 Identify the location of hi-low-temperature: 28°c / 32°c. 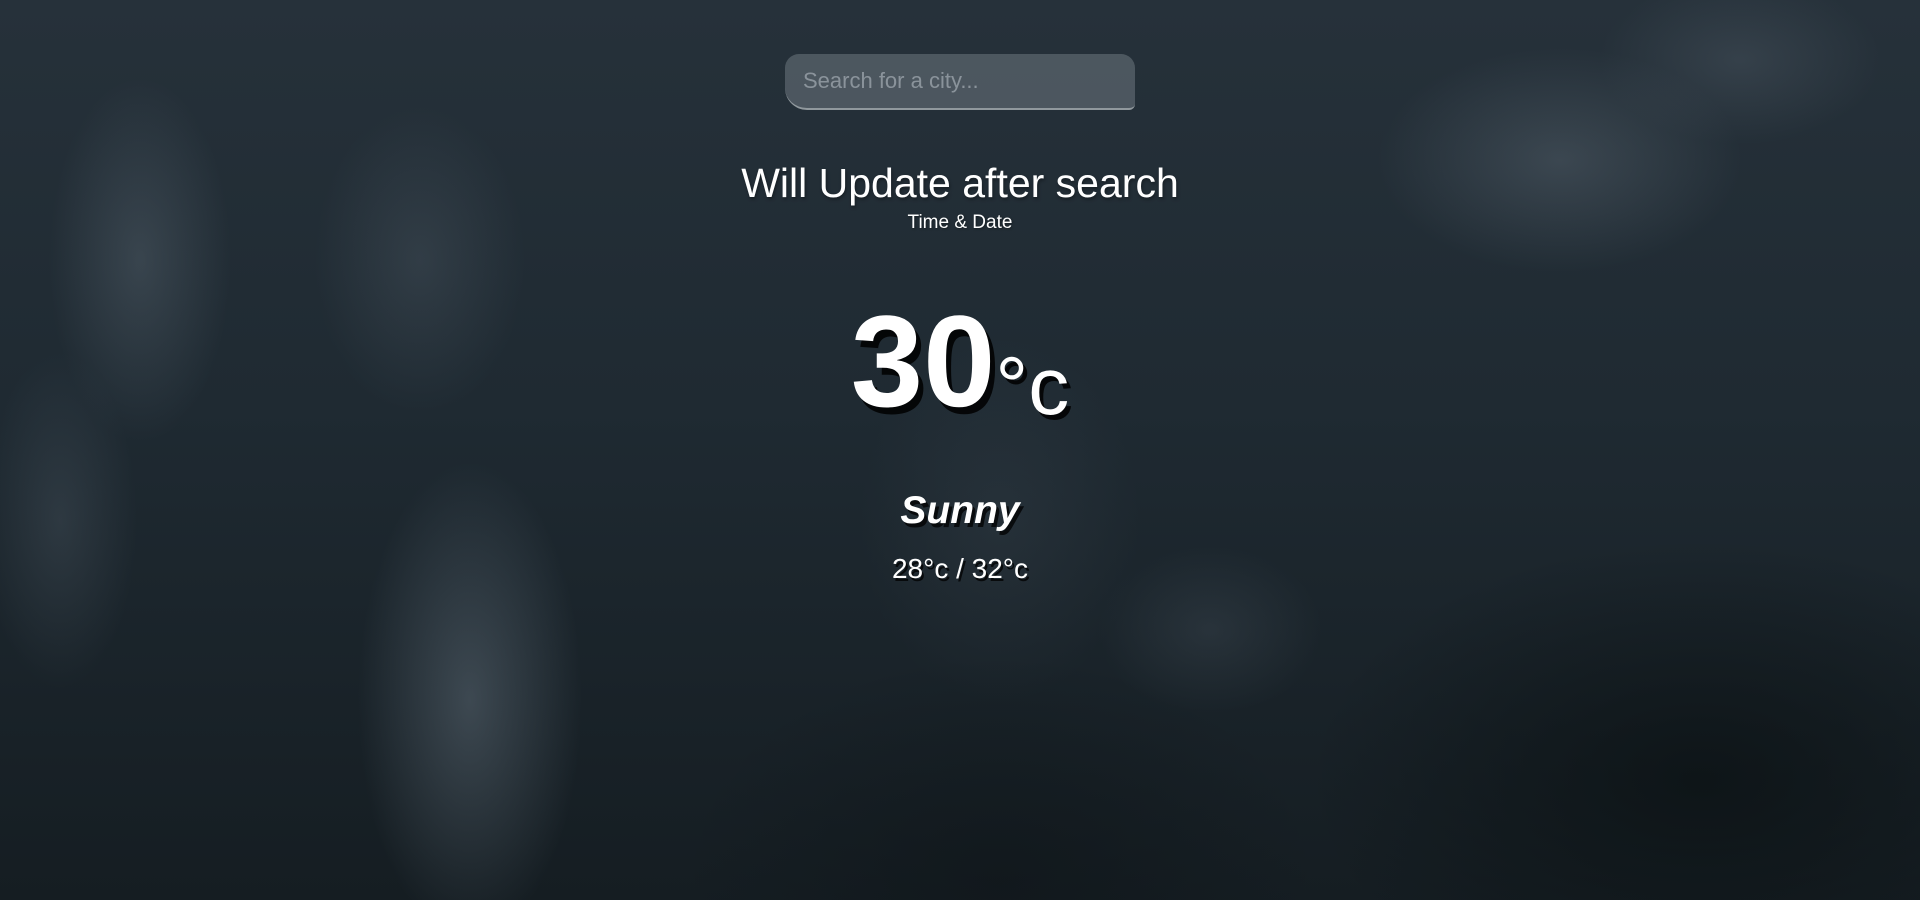
(960, 568).